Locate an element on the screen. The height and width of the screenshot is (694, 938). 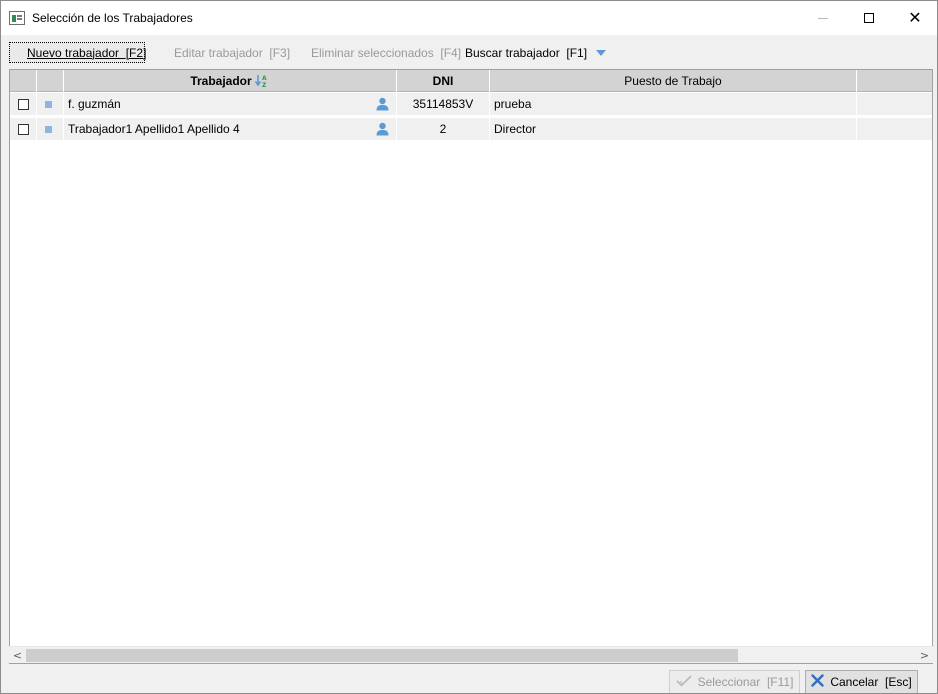
edit-worker-button: Editar trabajador [F3] is located at coordinates (232, 52).